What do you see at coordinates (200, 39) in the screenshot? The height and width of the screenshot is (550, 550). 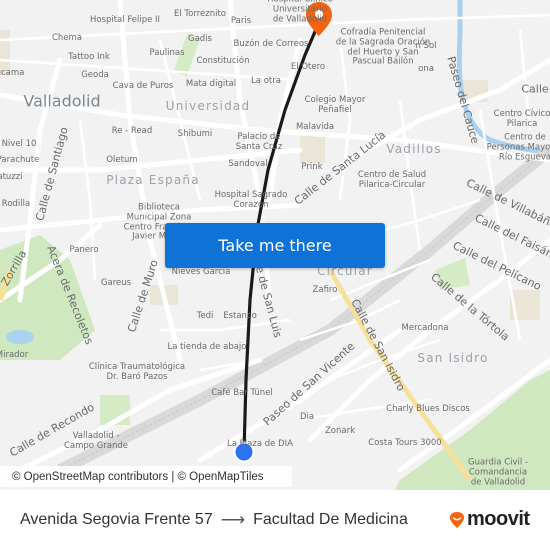 I see `poi-label: Gadis` at bounding box center [200, 39].